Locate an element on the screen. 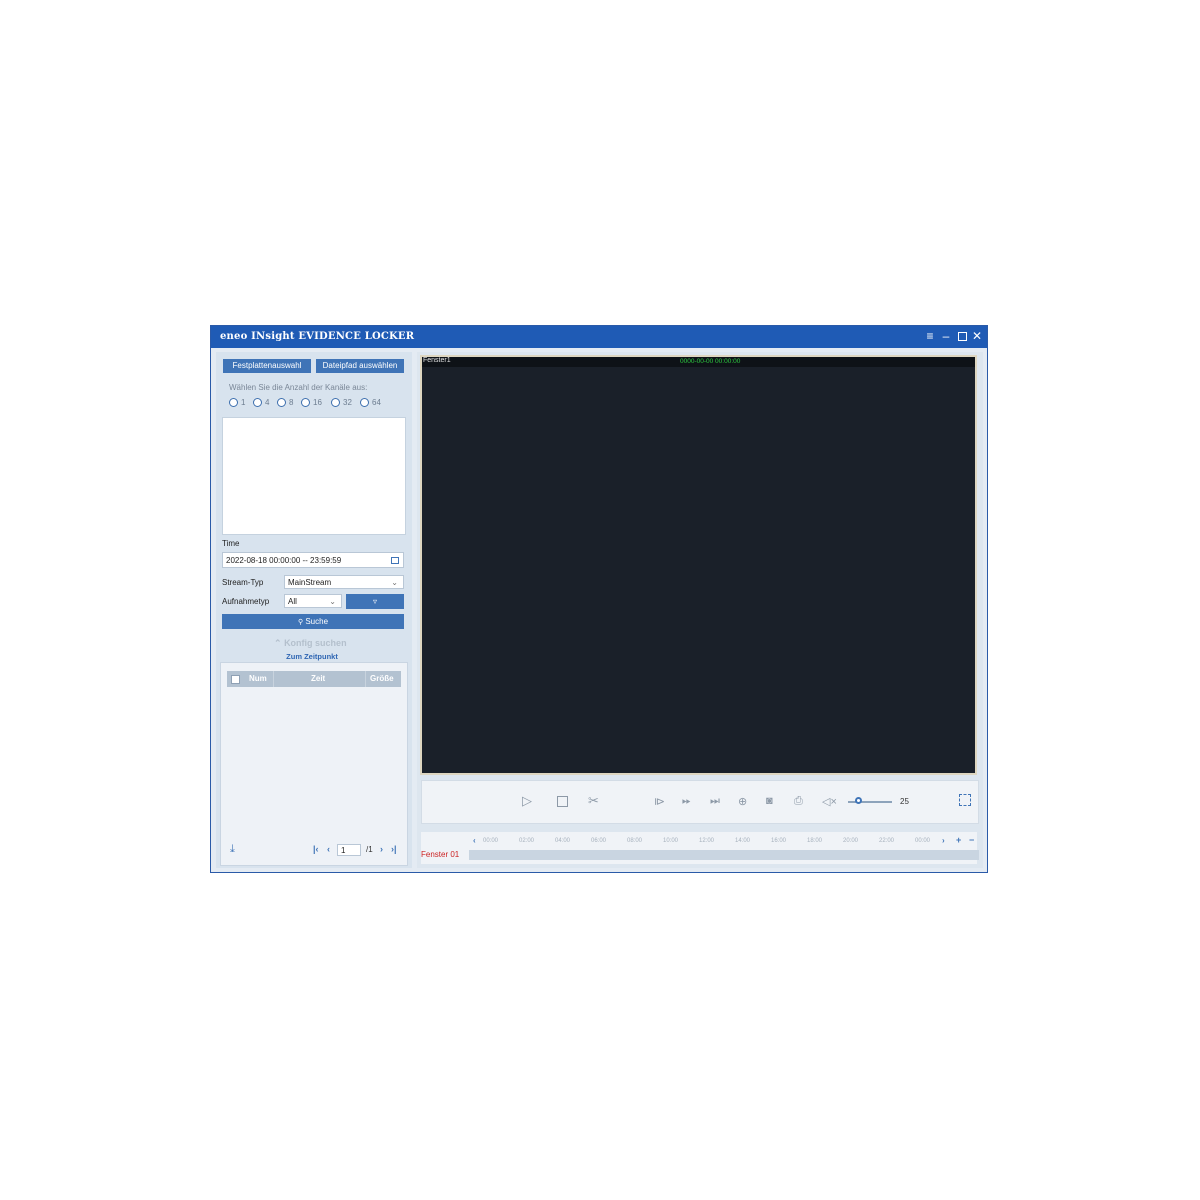 The width and height of the screenshot is (1200, 1200). timeline-tick: 16:00 is located at coordinates (779, 841).